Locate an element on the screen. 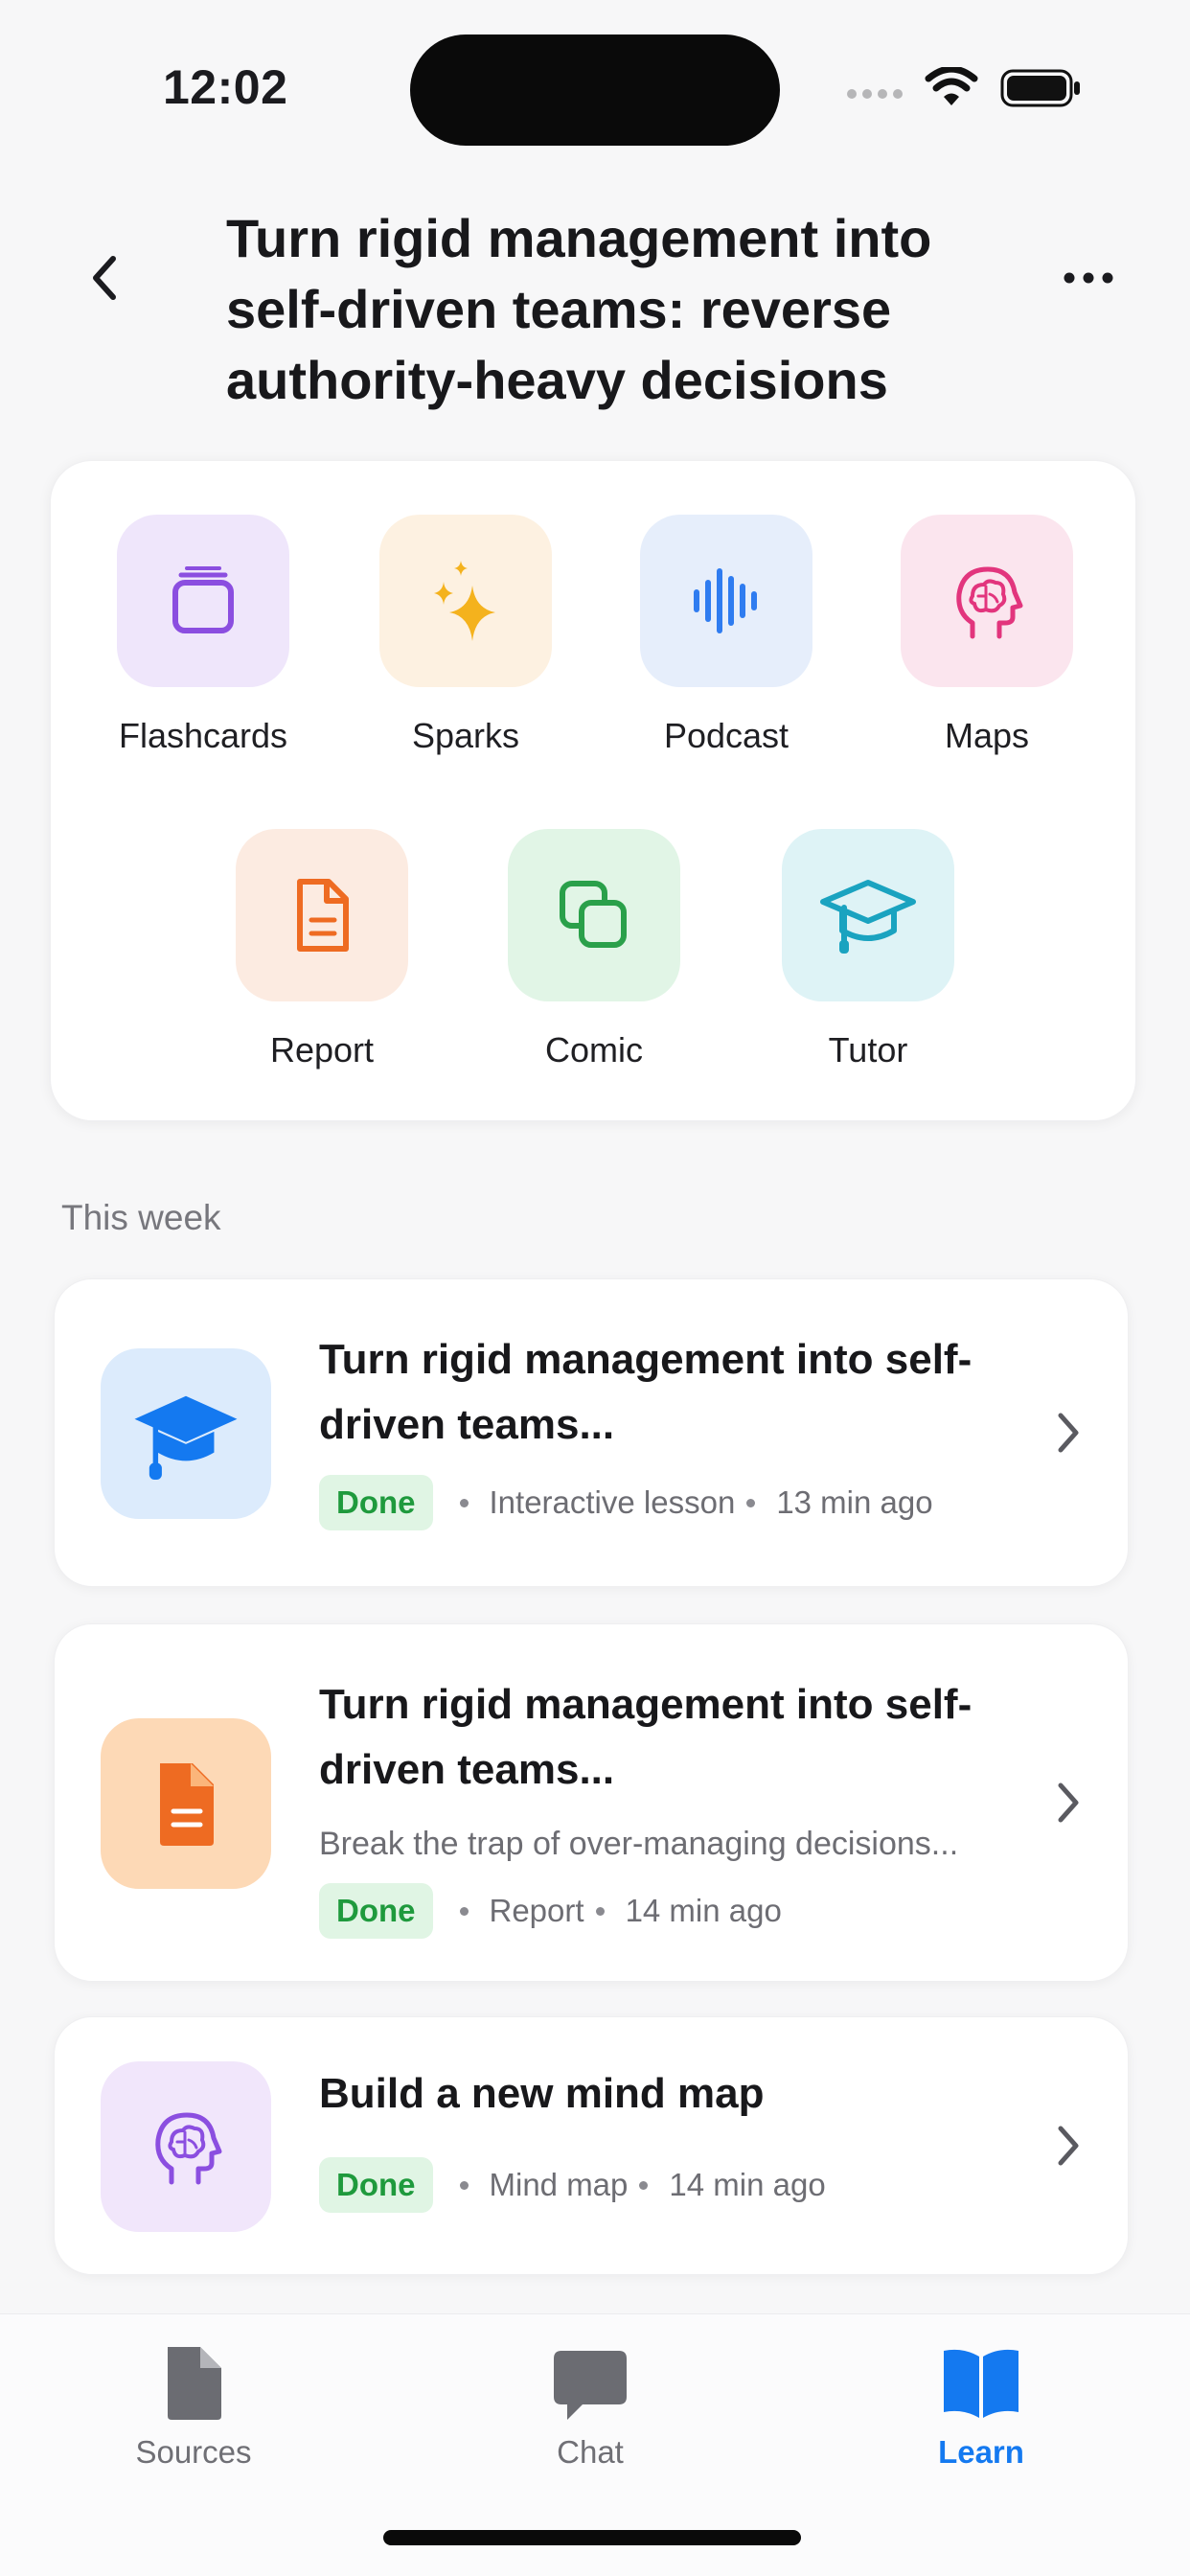  file-icon is located at coordinates (195, 2383).